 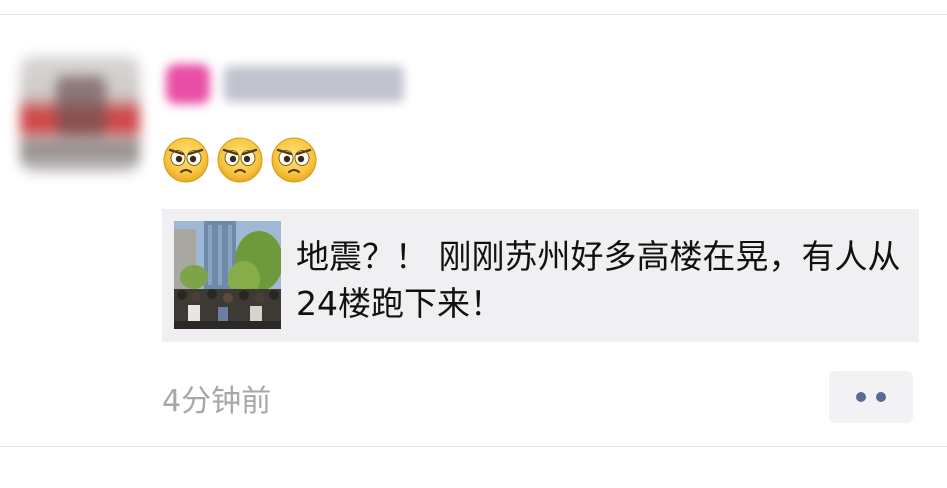 What do you see at coordinates (598, 280) in the screenshot?
I see `shared-link-title: 地震？！ 刚刚苏州好多高楼在晃，有人从24楼跑下来！` at bounding box center [598, 280].